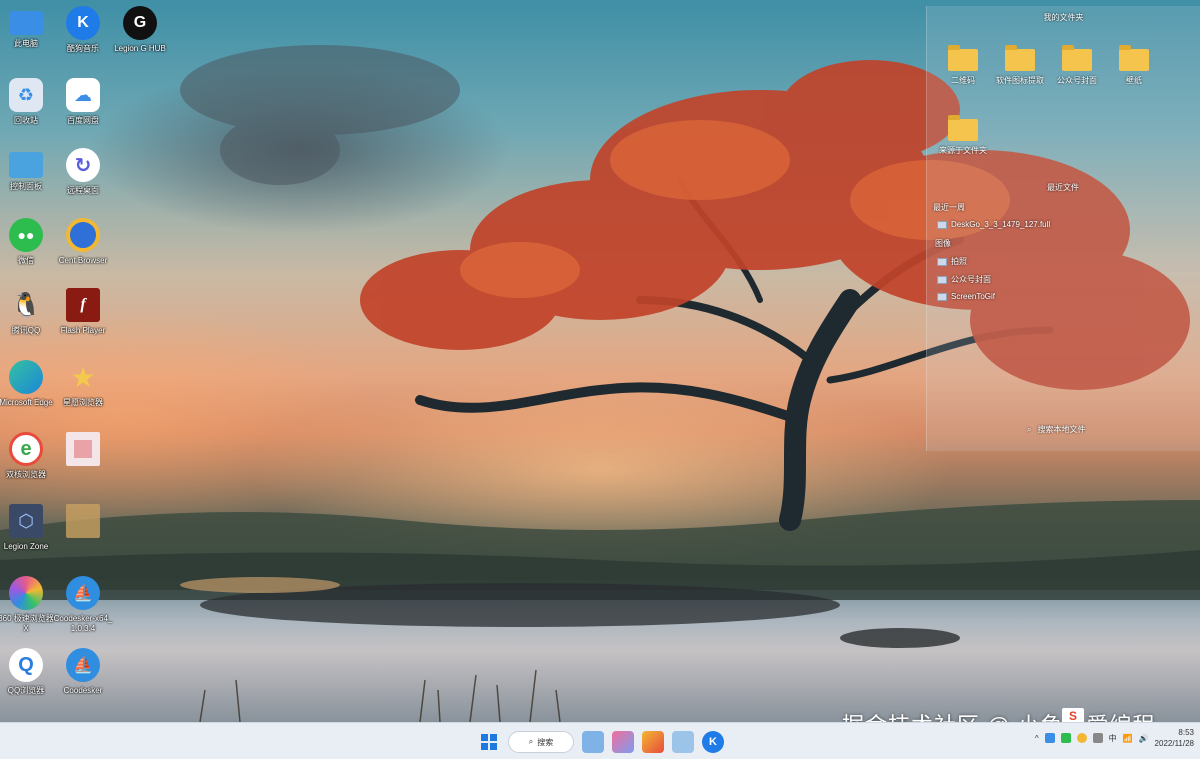  Describe the element at coordinates (26, 665) in the screenshot. I see `q-browser-icon: Q` at that location.